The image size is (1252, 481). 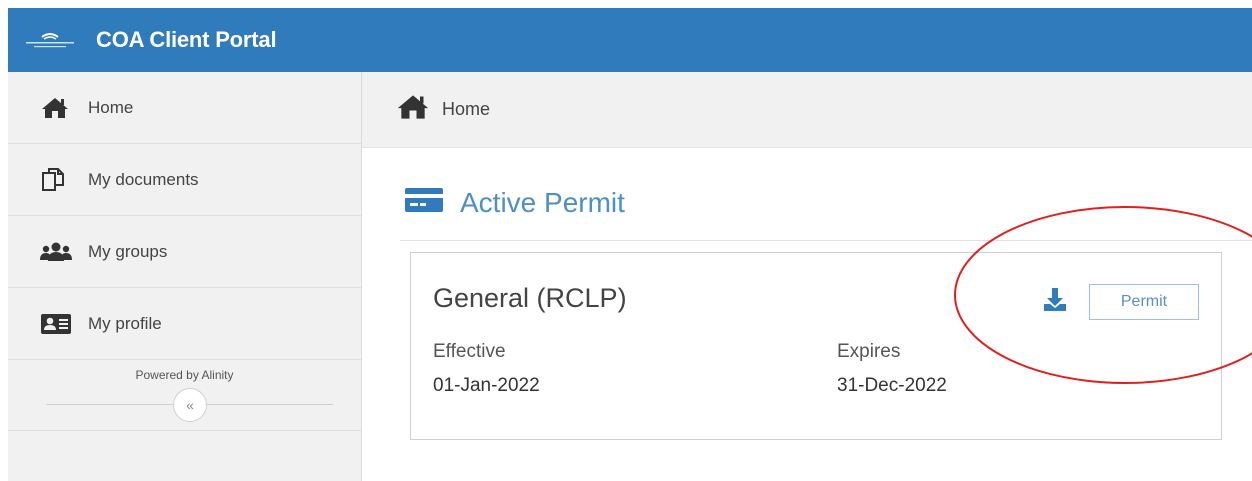 What do you see at coordinates (125, 323) in the screenshot?
I see `sidebar-item-label: My profile` at bounding box center [125, 323].